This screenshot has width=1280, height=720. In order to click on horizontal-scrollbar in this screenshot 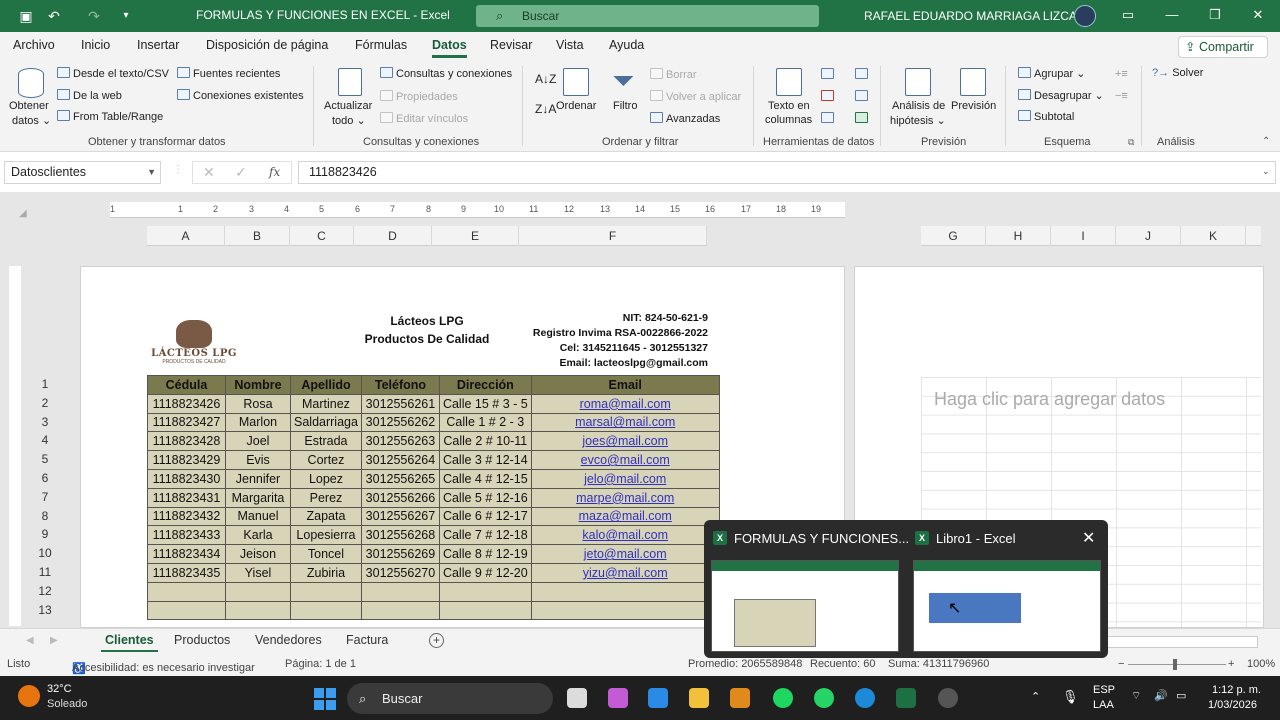, I will do `click(1179, 642)`.